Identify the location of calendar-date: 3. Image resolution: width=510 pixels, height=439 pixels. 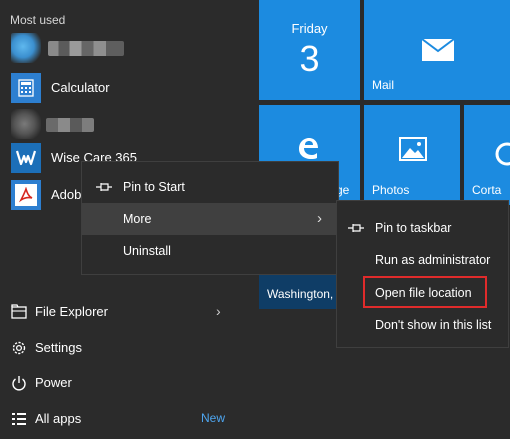
(309, 58).